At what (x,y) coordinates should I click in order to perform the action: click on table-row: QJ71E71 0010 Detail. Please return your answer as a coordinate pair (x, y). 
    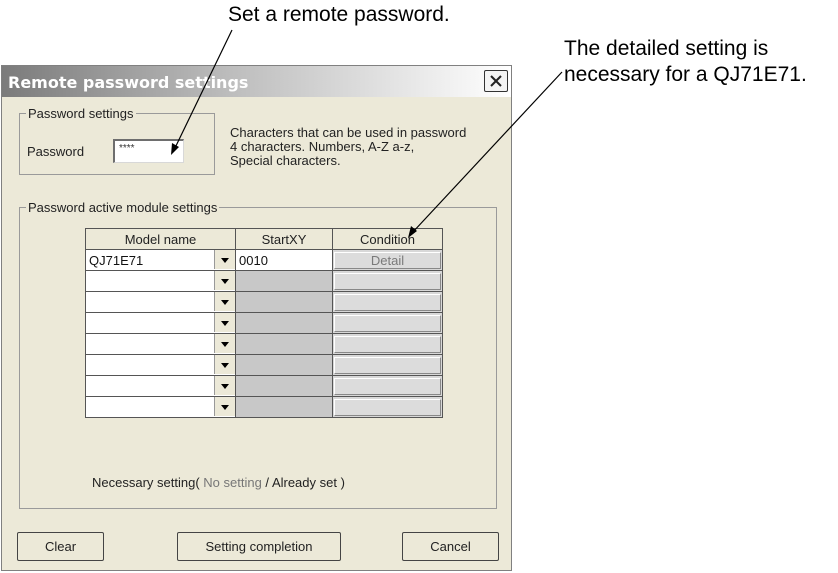
    Looking at the image, I should click on (264, 260).